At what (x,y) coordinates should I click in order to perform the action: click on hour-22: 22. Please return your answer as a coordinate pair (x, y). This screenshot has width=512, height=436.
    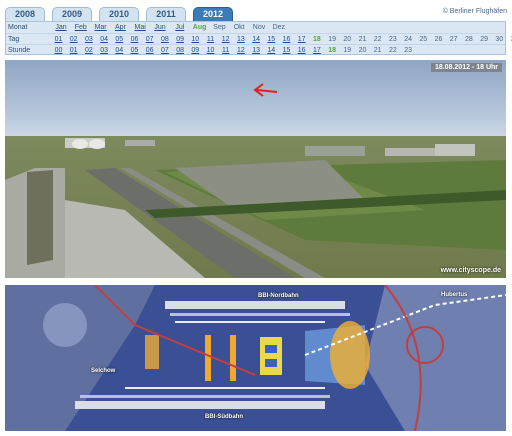
    Looking at the image, I should click on (392, 50).